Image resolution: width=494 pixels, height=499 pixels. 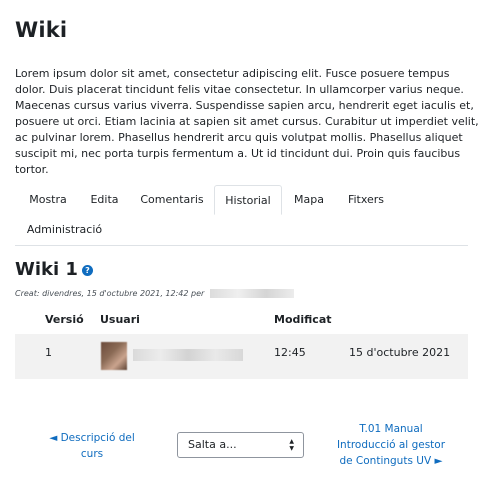 What do you see at coordinates (309, 199) in the screenshot?
I see `tab-mapa: Mapa` at bounding box center [309, 199].